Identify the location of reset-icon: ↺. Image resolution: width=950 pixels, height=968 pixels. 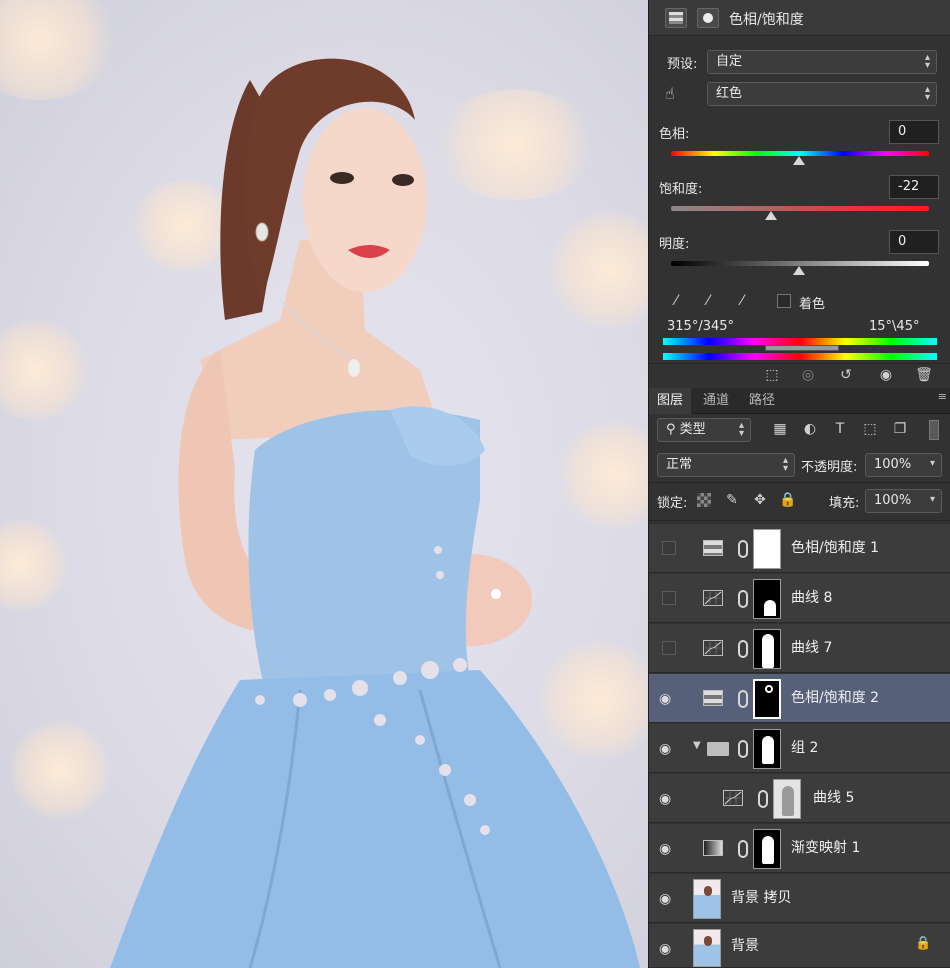
(846, 375).